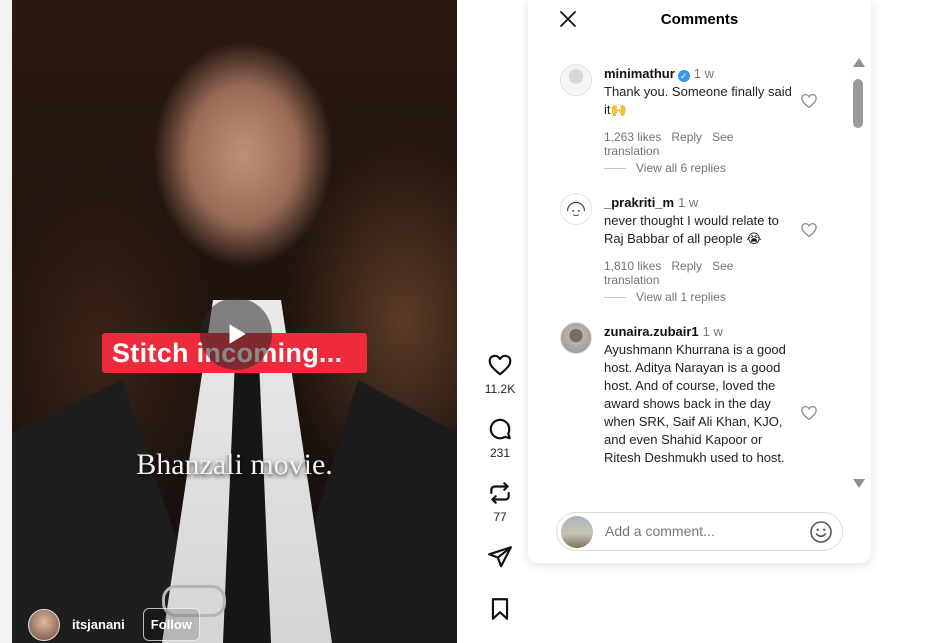 The height and width of the screenshot is (643, 951). What do you see at coordinates (632, 266) in the screenshot?
I see `comment-likes: 1,810 likes` at bounding box center [632, 266].